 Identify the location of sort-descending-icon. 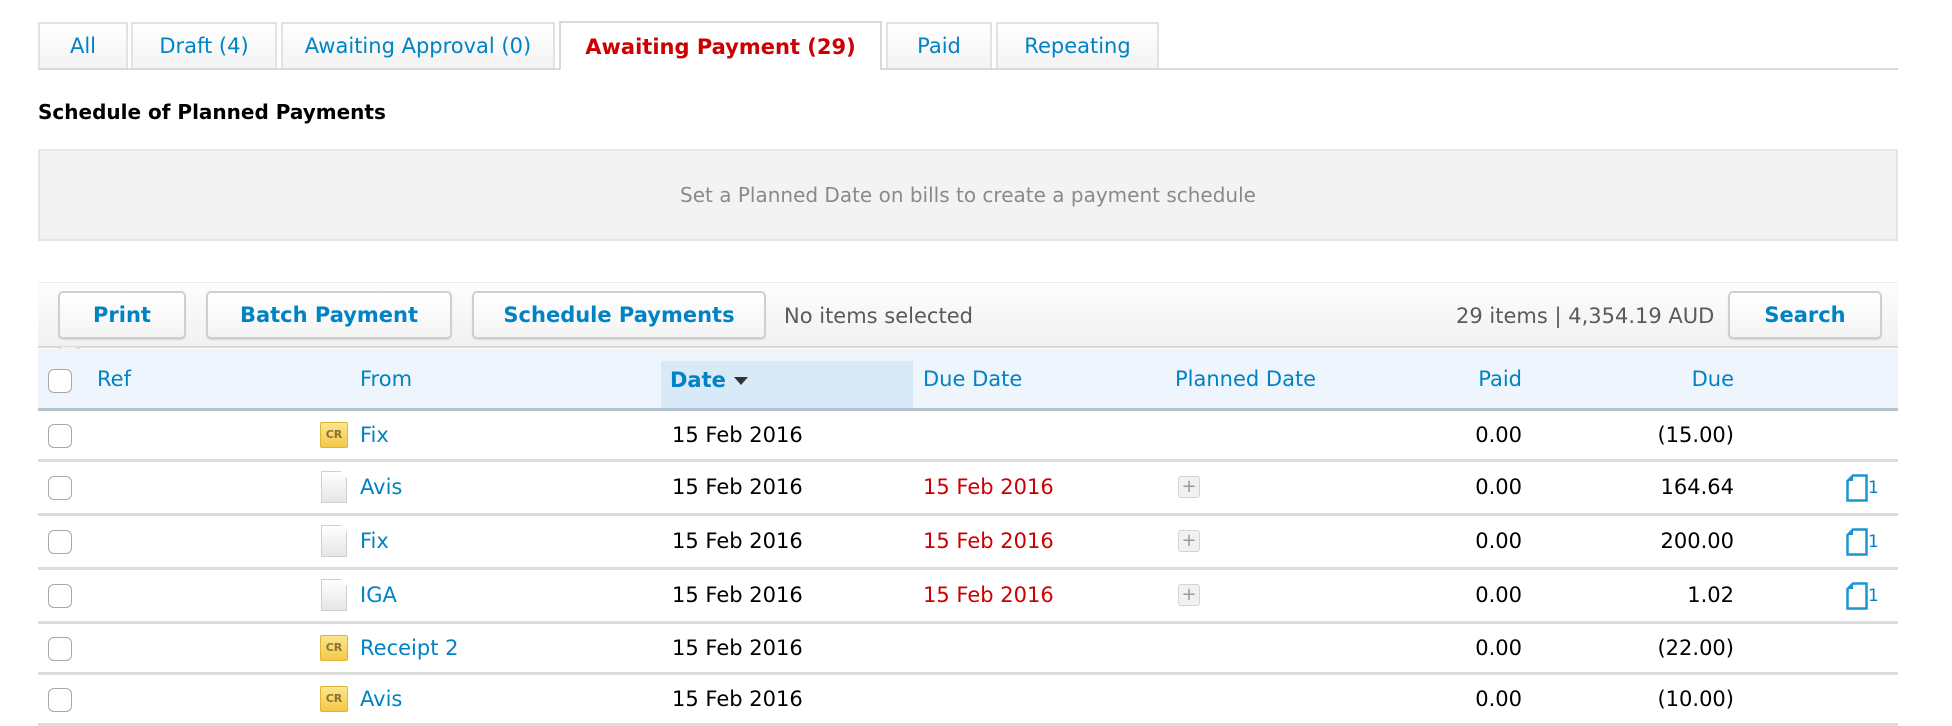
(740, 381).